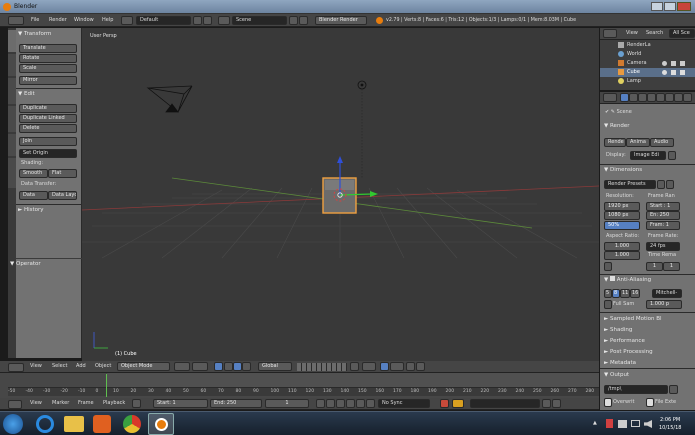 The image size is (695, 435). Describe the element at coordinates (617, 126) in the screenshot. I see `render-panel-header: ▼ Render` at that location.